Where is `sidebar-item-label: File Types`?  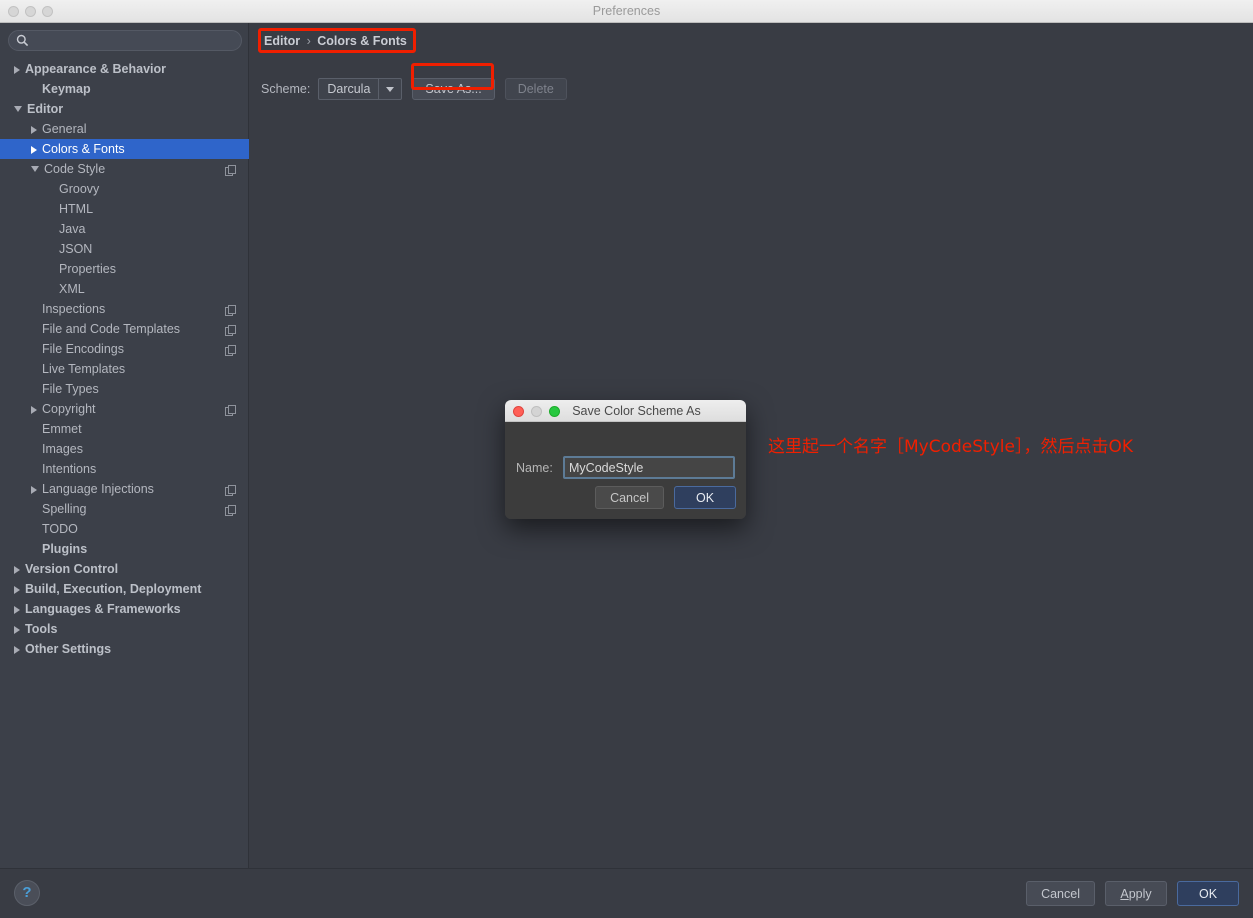
sidebar-item-label: File Types is located at coordinates (70, 389).